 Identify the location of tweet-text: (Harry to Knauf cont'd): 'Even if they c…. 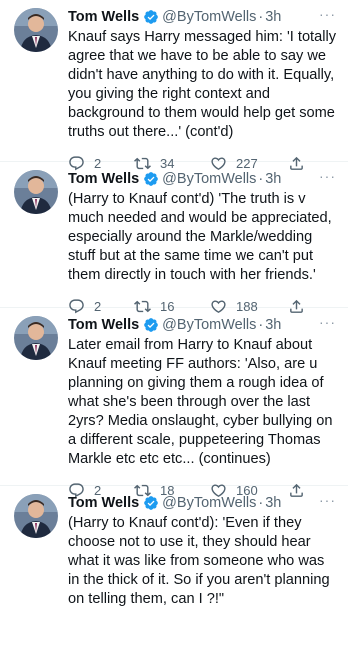
(201, 561).